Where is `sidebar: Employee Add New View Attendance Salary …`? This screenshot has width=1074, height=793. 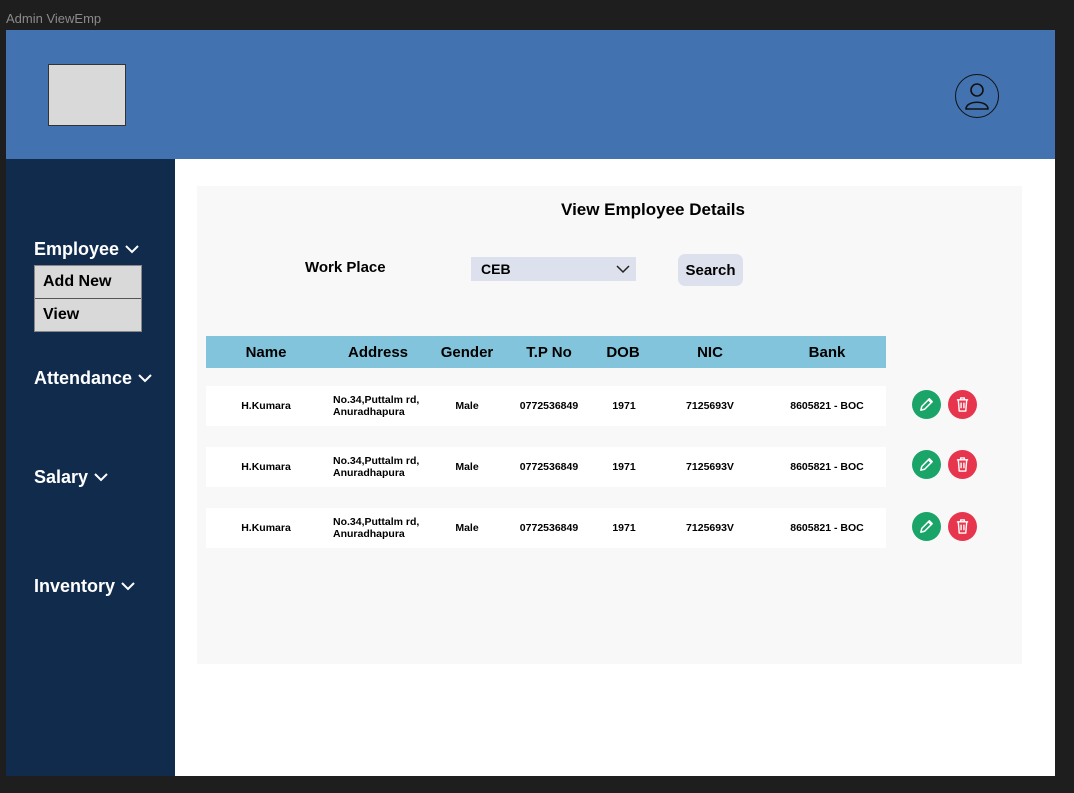 sidebar: Employee Add New View Attendance Salary … is located at coordinates (90, 467).